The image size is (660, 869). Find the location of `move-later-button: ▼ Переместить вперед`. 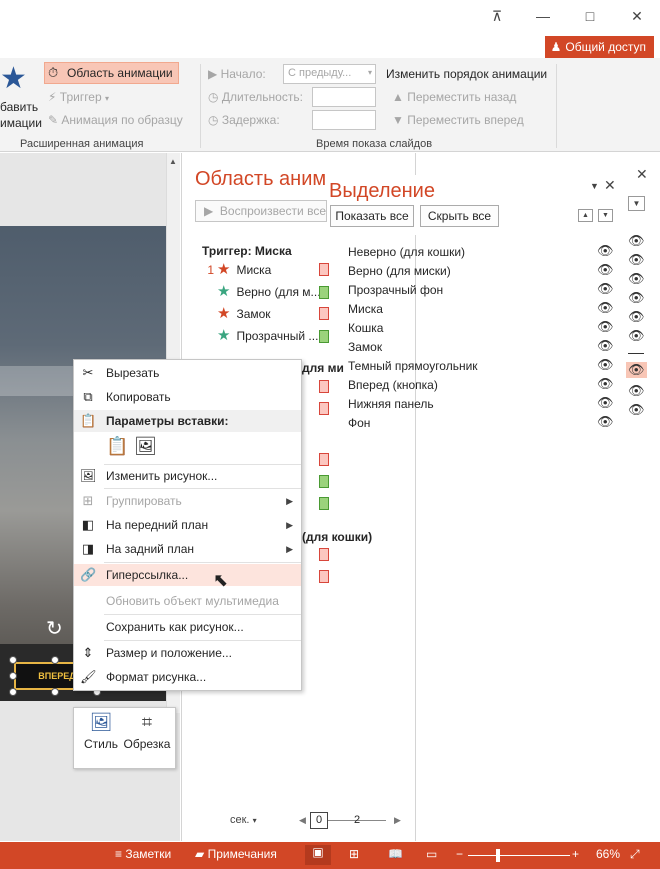

move-later-button: ▼ Переместить вперед is located at coordinates (458, 120).